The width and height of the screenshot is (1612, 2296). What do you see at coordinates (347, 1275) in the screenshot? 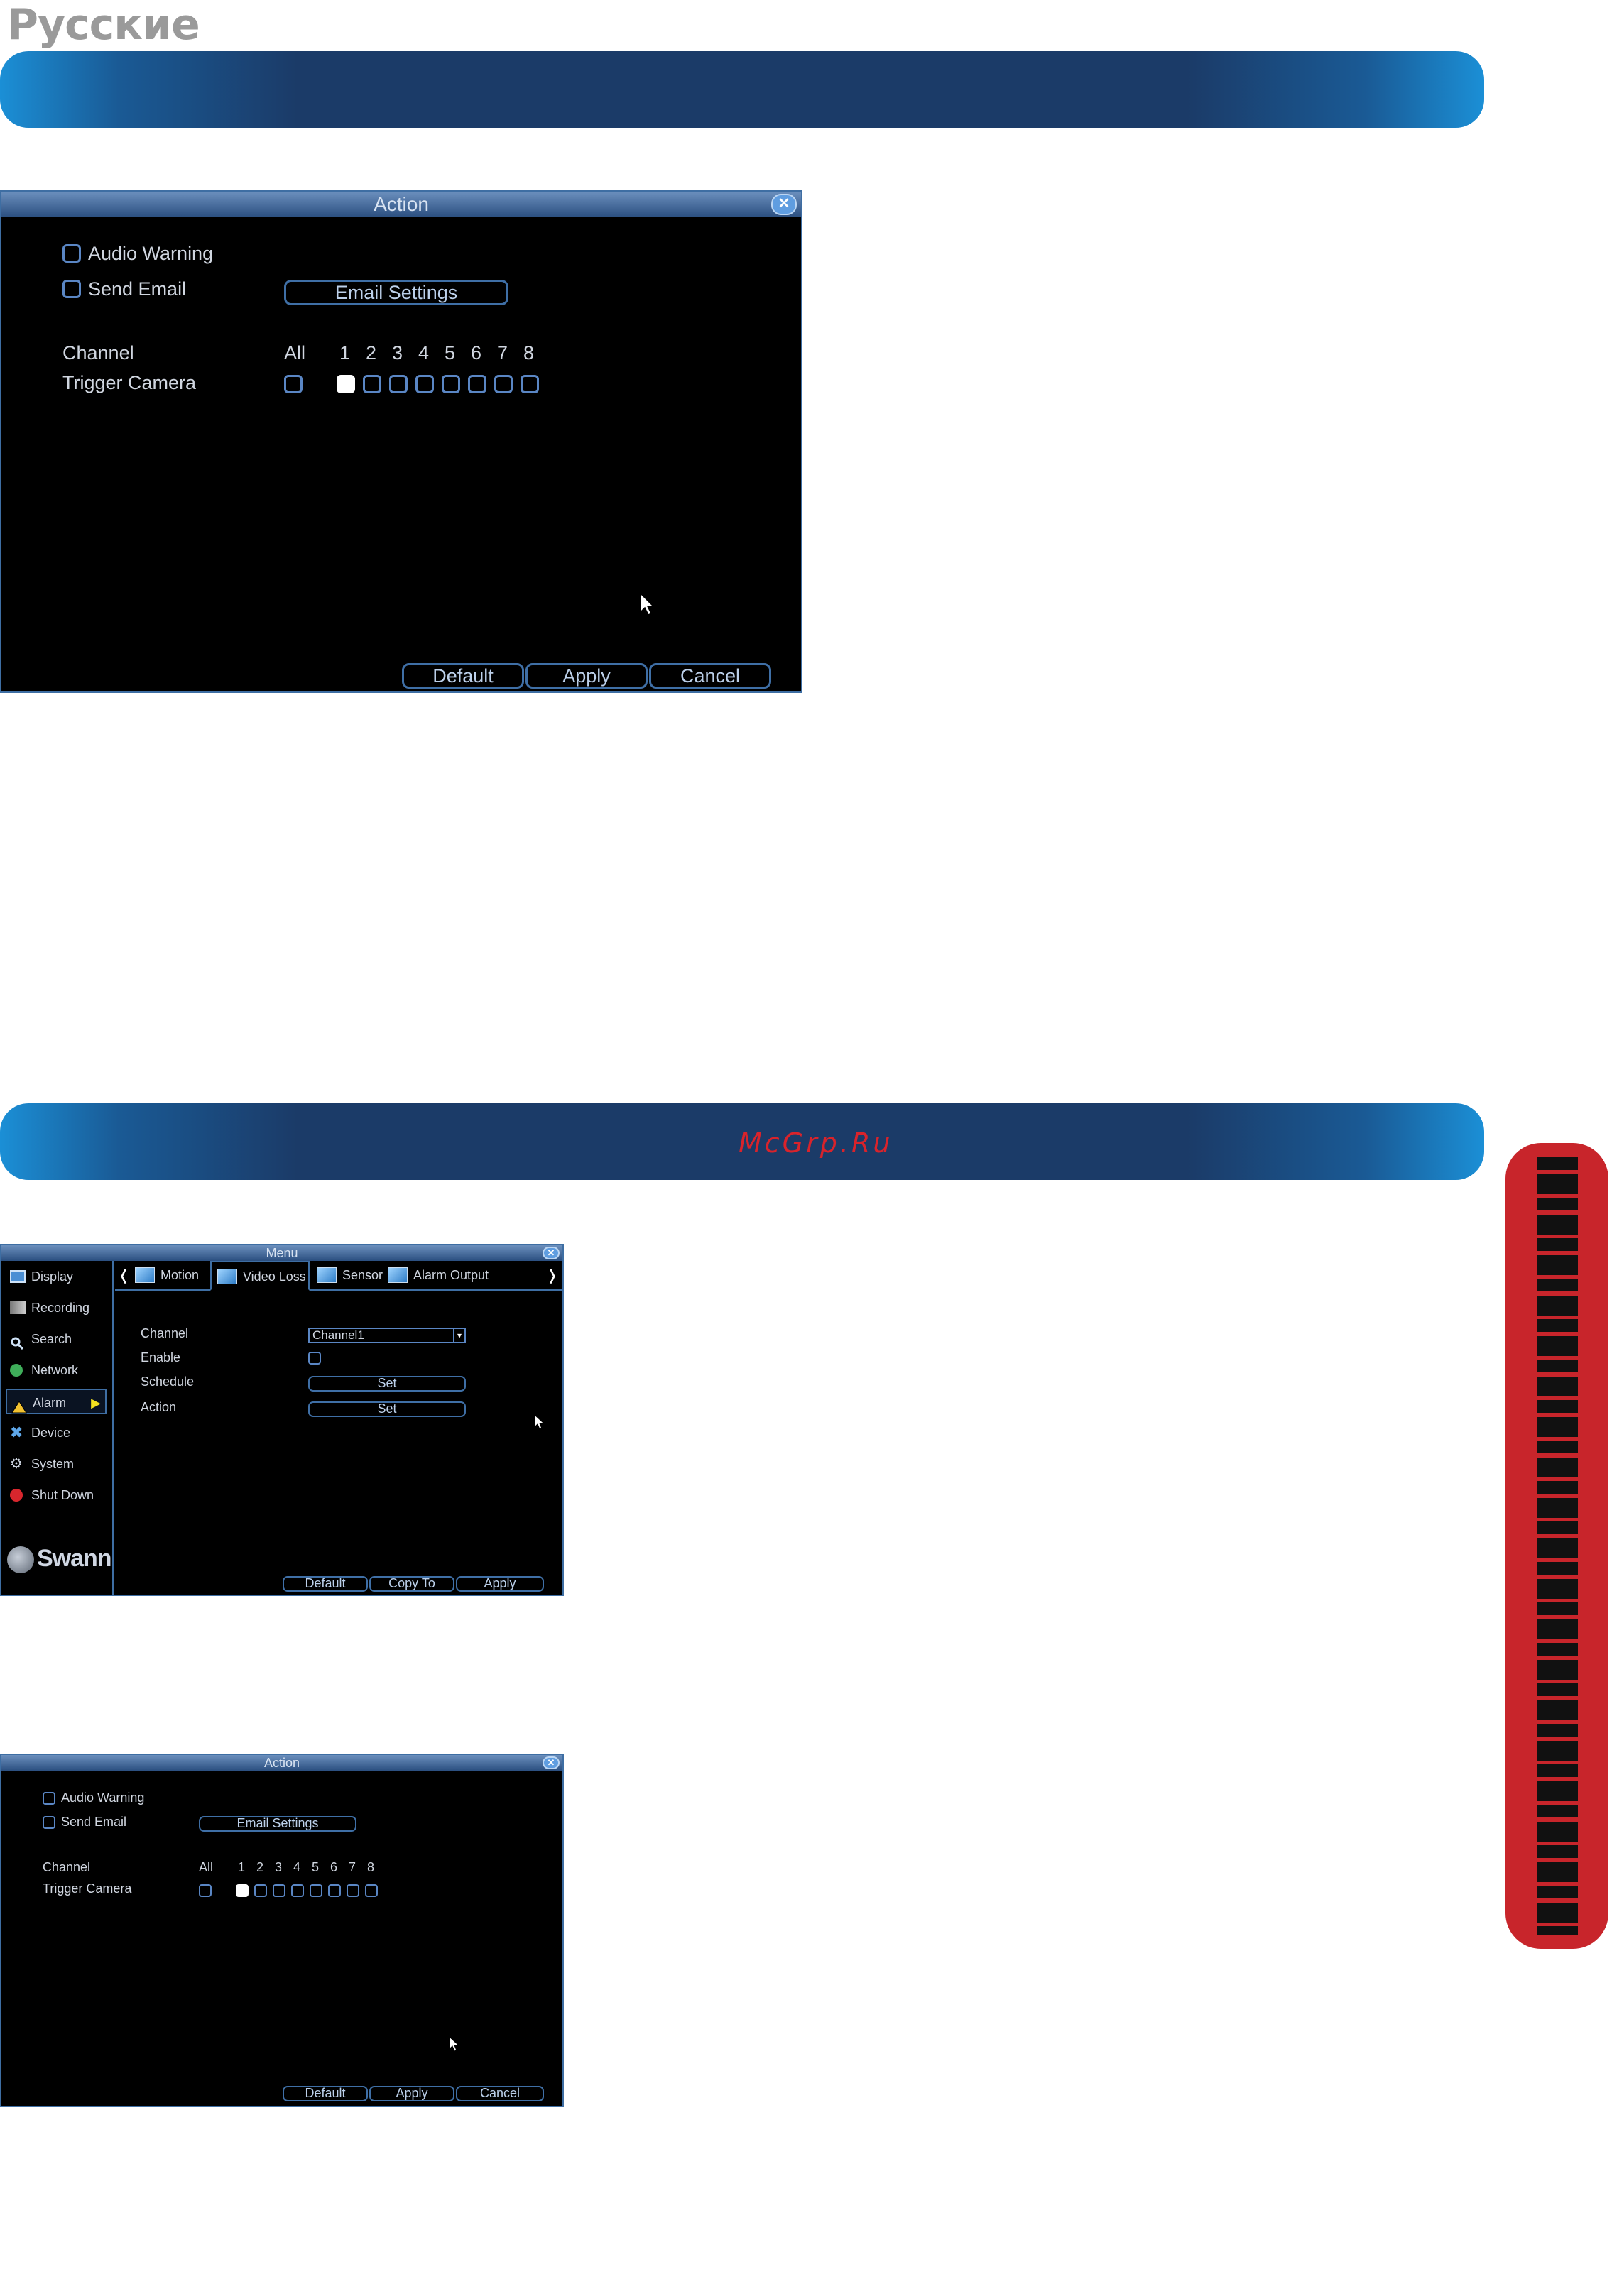
I see `tab-sensor: Sensor` at bounding box center [347, 1275].